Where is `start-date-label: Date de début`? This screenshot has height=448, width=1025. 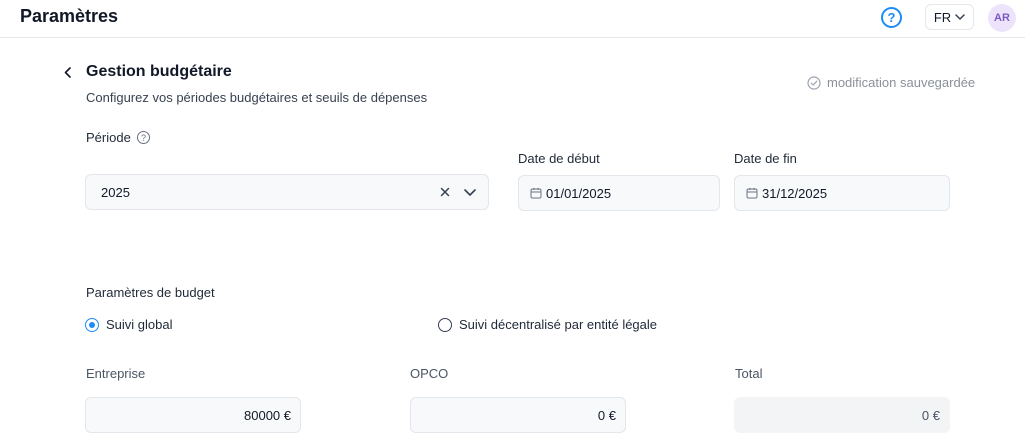
start-date-label: Date de début is located at coordinates (559, 158).